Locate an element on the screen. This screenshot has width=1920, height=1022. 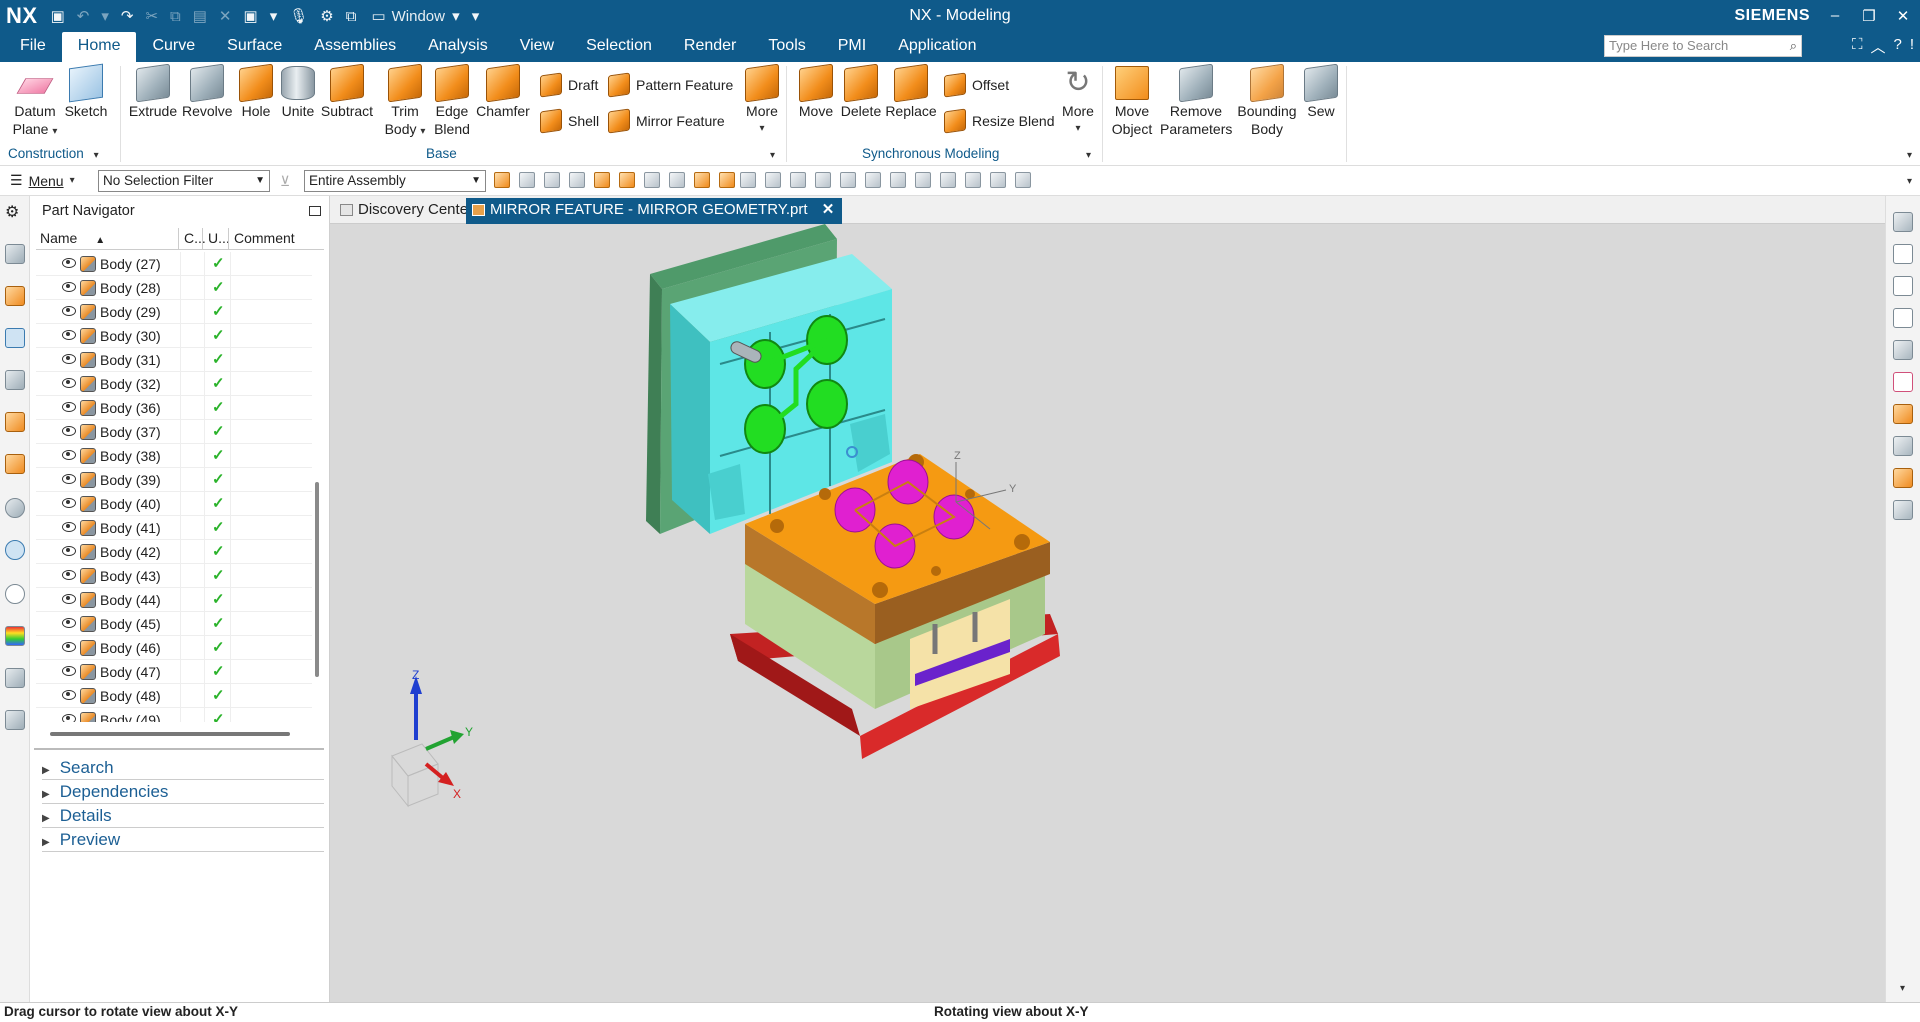
zoom-icon is located at coordinates (773, 180).